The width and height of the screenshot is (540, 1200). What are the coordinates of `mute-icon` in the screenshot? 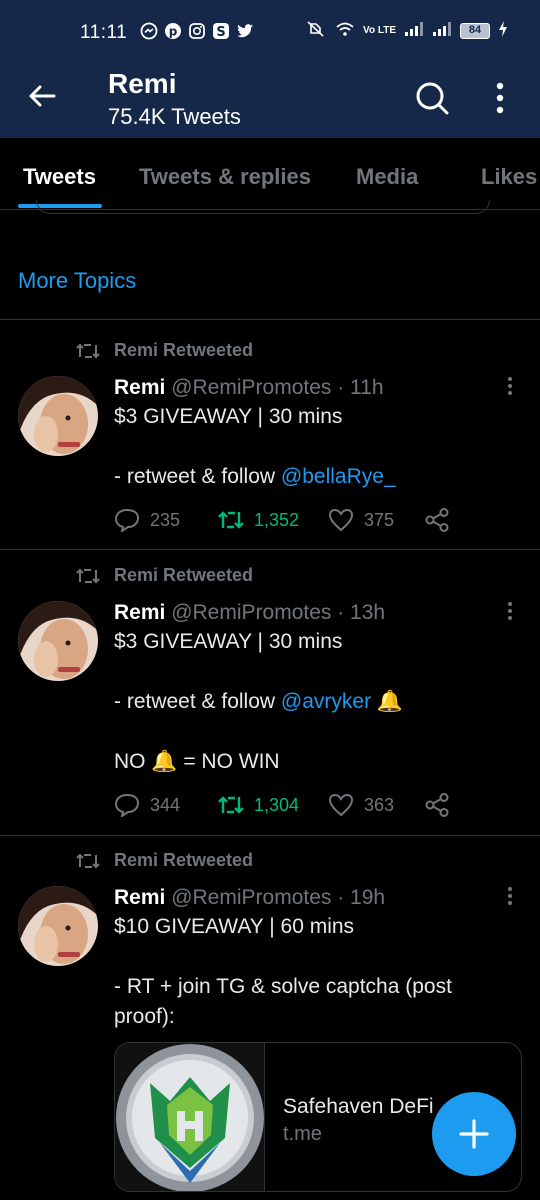 It's located at (316, 30).